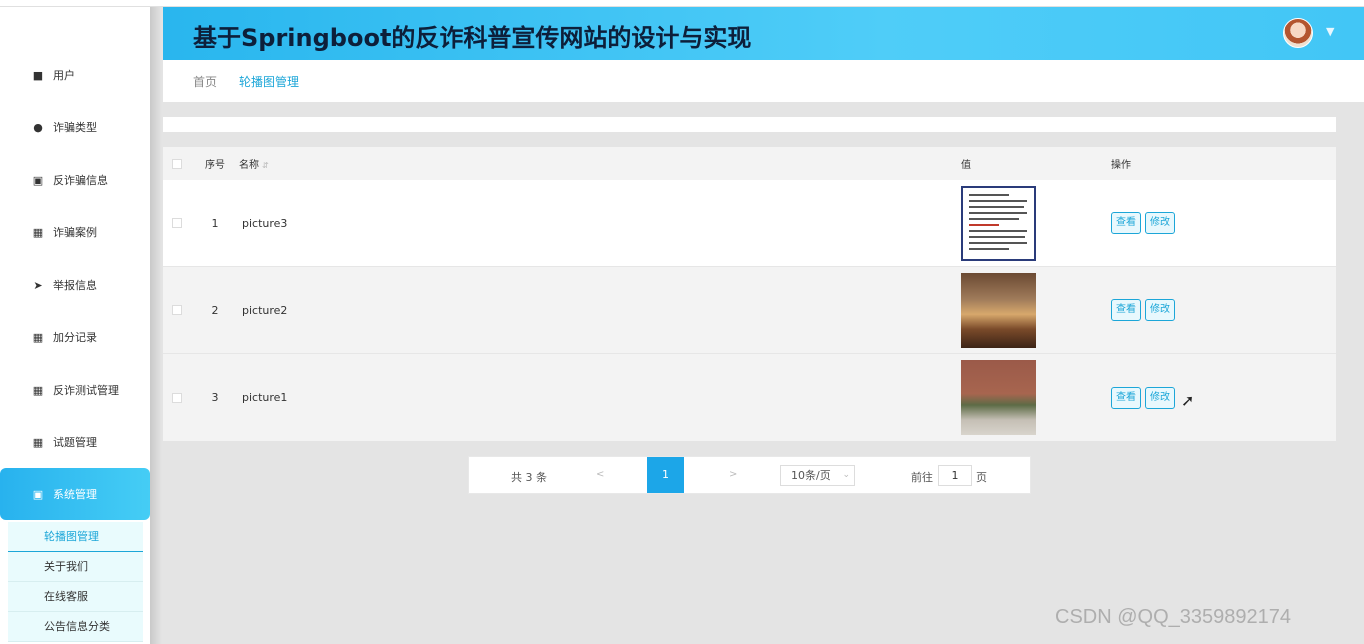 This screenshot has width=1364, height=644. Describe the element at coordinates (249, 165) in the screenshot. I see `column-header-name-label: 名称` at that location.